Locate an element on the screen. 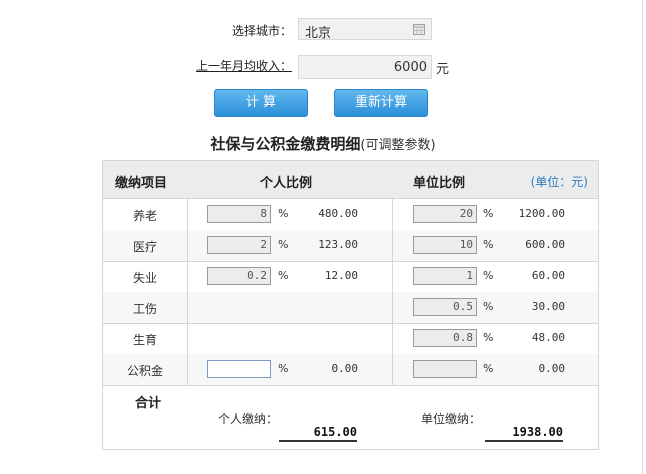  row-name: 失业 is located at coordinates (144, 278).